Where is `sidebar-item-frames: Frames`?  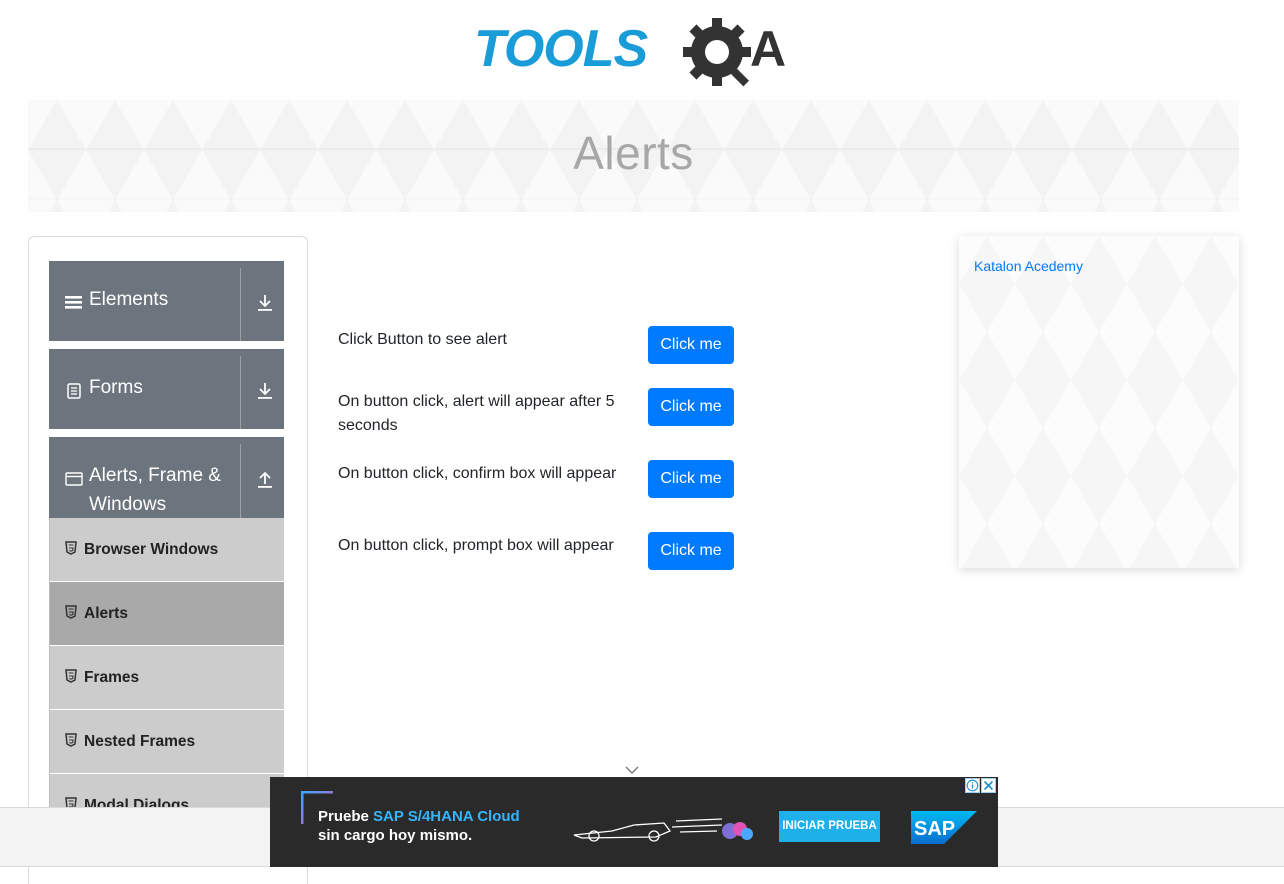
sidebar-item-frames: Frames is located at coordinates (166, 678).